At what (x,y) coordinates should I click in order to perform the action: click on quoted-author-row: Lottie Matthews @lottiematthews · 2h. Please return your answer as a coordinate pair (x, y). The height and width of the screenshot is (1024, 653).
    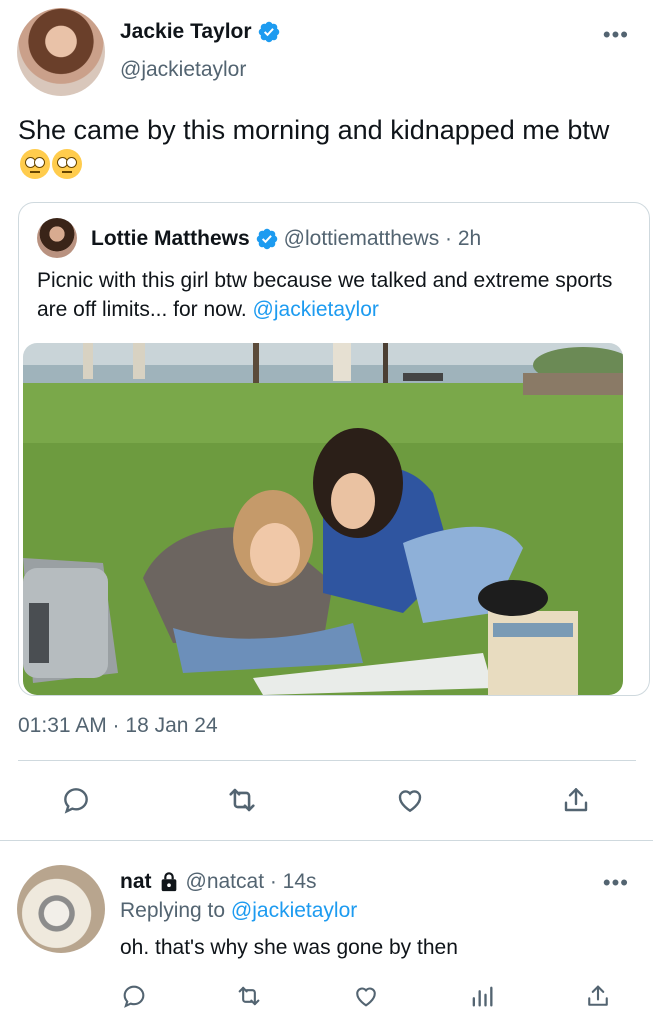
    Looking at the image, I should click on (286, 239).